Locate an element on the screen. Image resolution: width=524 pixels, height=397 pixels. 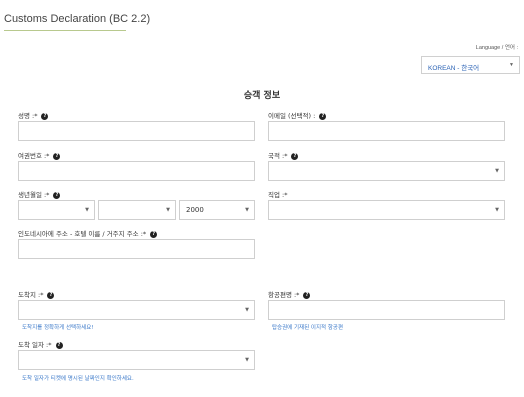
language-select: KOREAN - 한국어 ▼ is located at coordinates (470, 65).